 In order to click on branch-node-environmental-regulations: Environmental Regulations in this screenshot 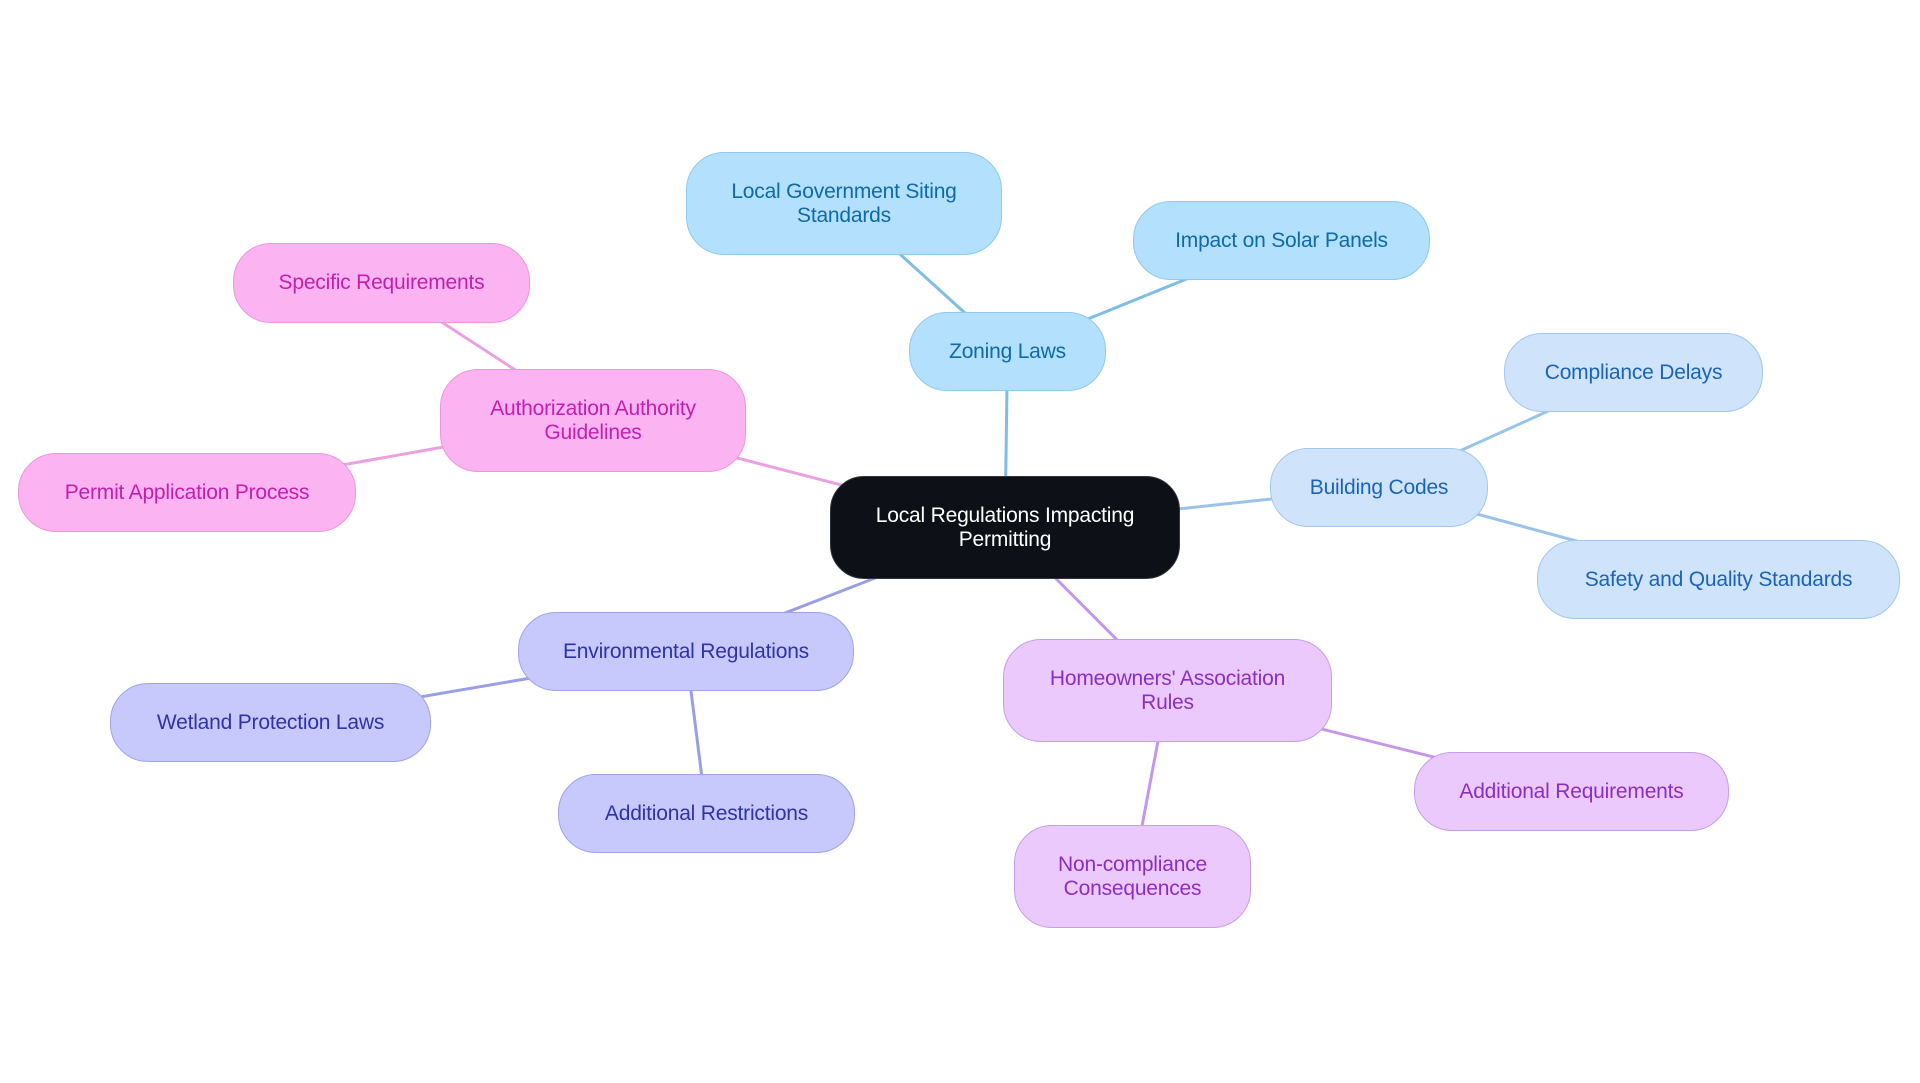, I will do `click(686, 651)`.